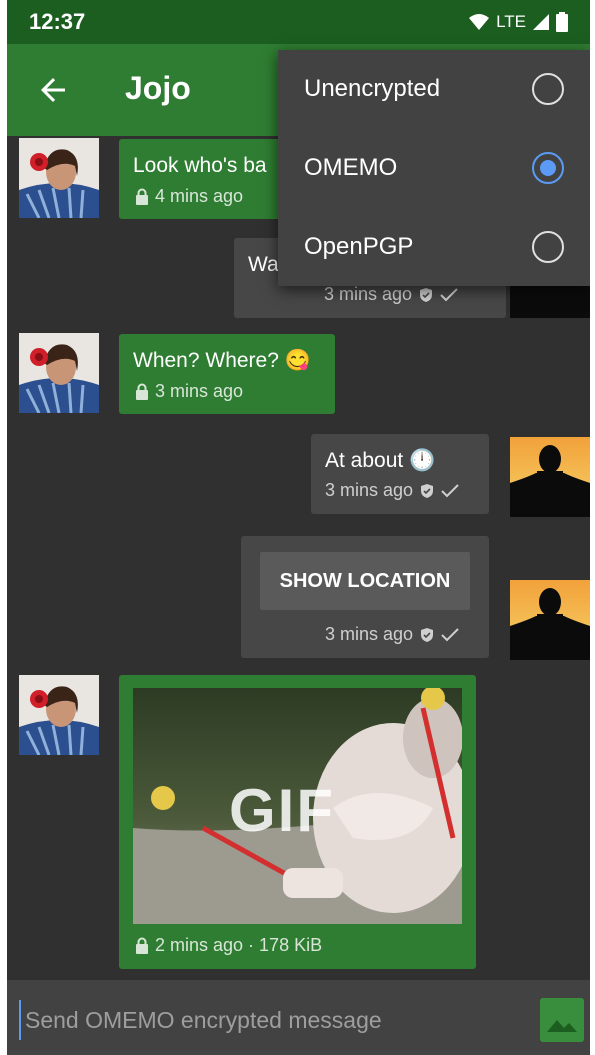 The image size is (595, 1055). Describe the element at coordinates (222, 360) in the screenshot. I see `message-text: When? Where? 😋` at that location.